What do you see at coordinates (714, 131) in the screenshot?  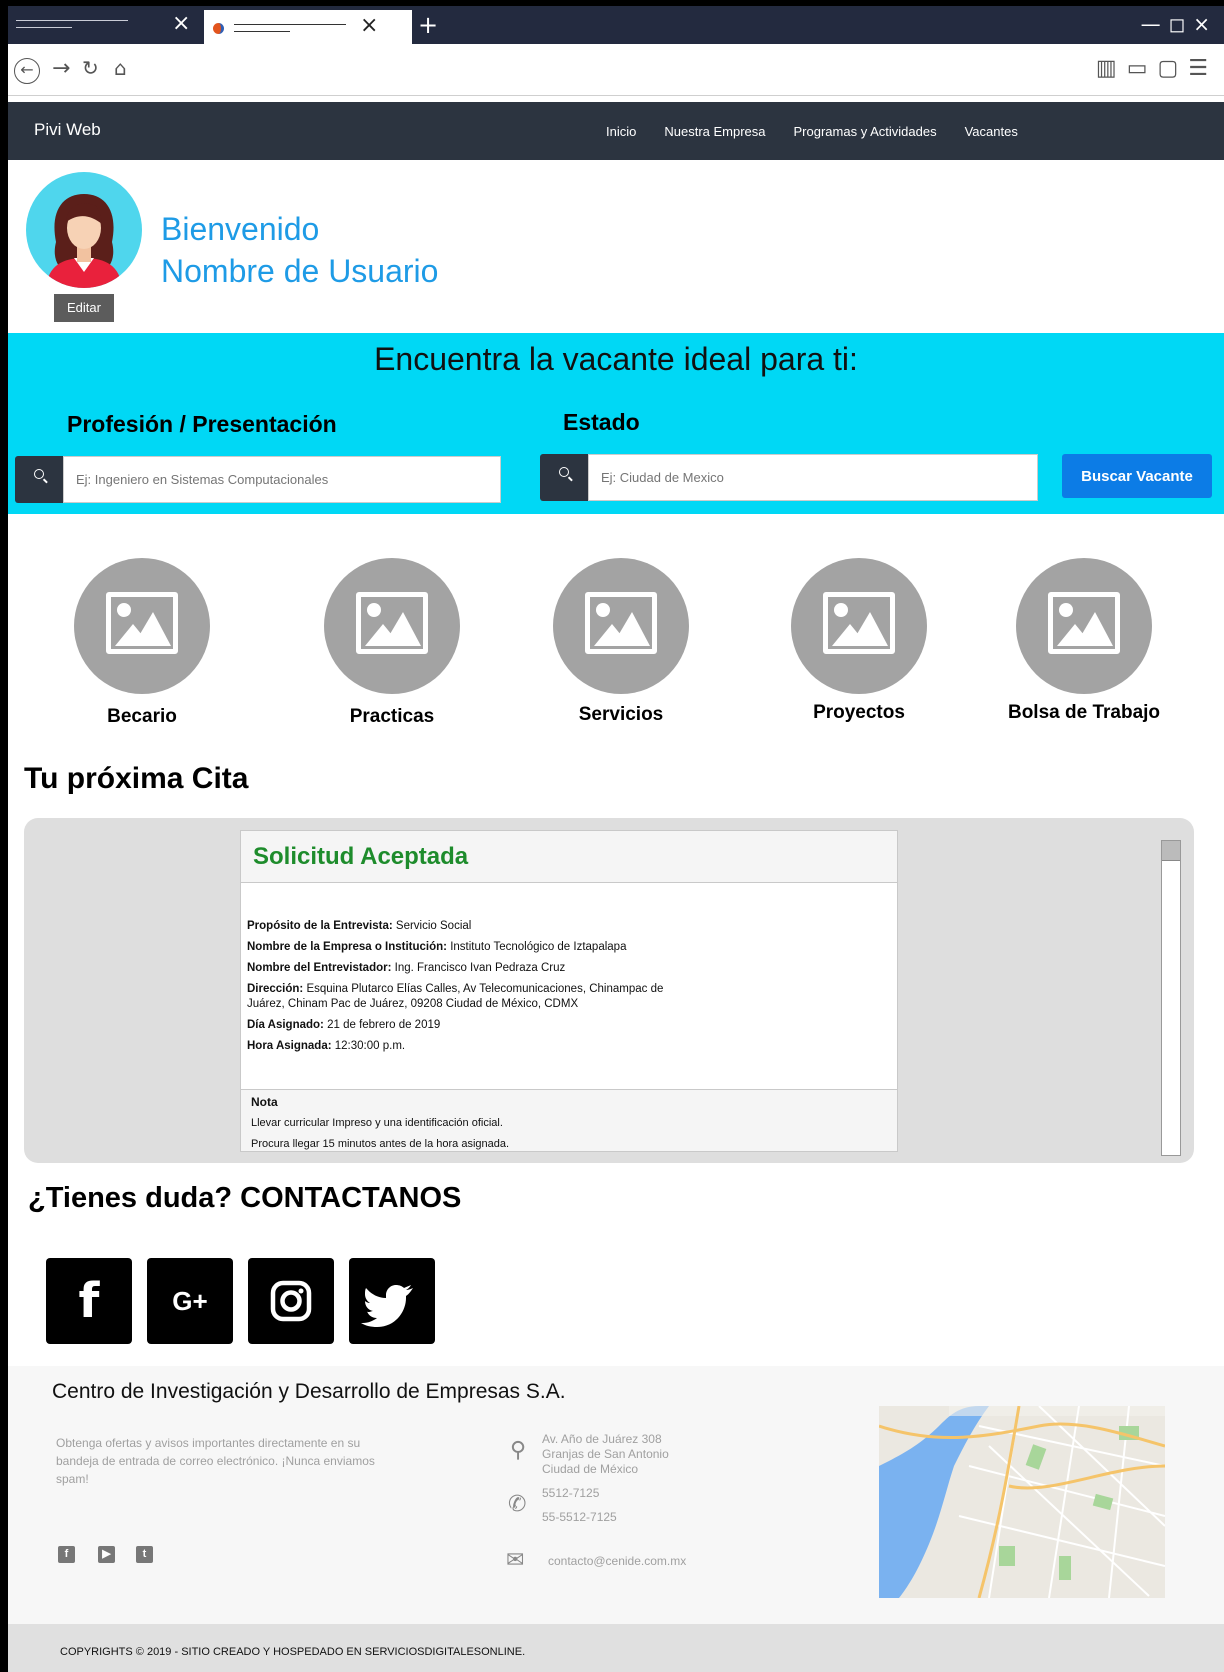 I see `nav-item-nuestra-empresa: Nuestra Empresa` at bounding box center [714, 131].